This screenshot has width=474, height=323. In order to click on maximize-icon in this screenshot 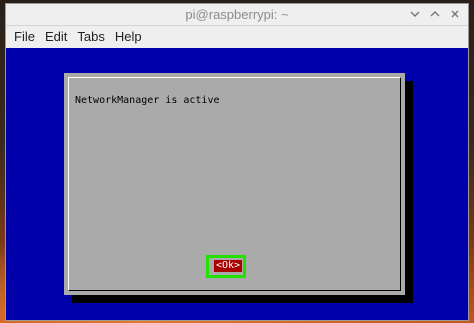, I will do `click(435, 14)`.